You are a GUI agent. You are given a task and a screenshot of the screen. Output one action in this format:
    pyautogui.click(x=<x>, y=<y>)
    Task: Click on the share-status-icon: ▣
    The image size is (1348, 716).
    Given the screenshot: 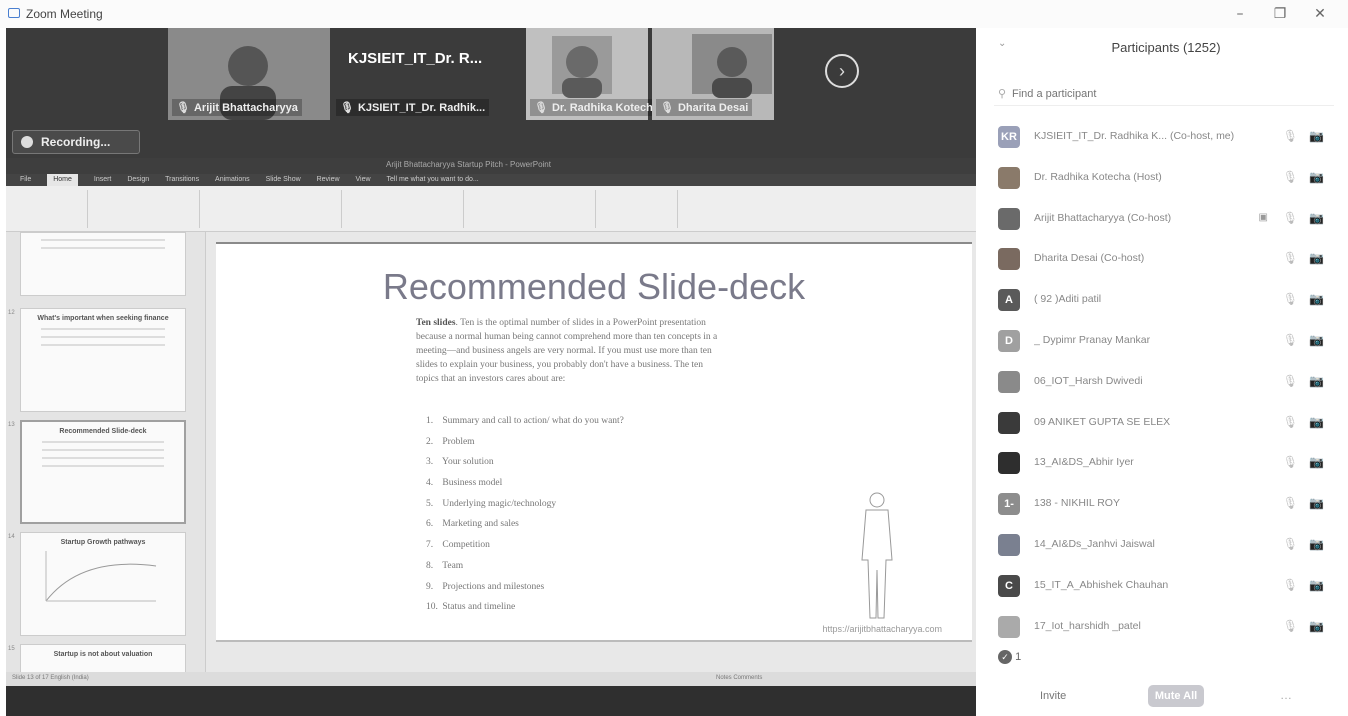 What is the action you would take?
    pyautogui.click(x=1263, y=217)
    